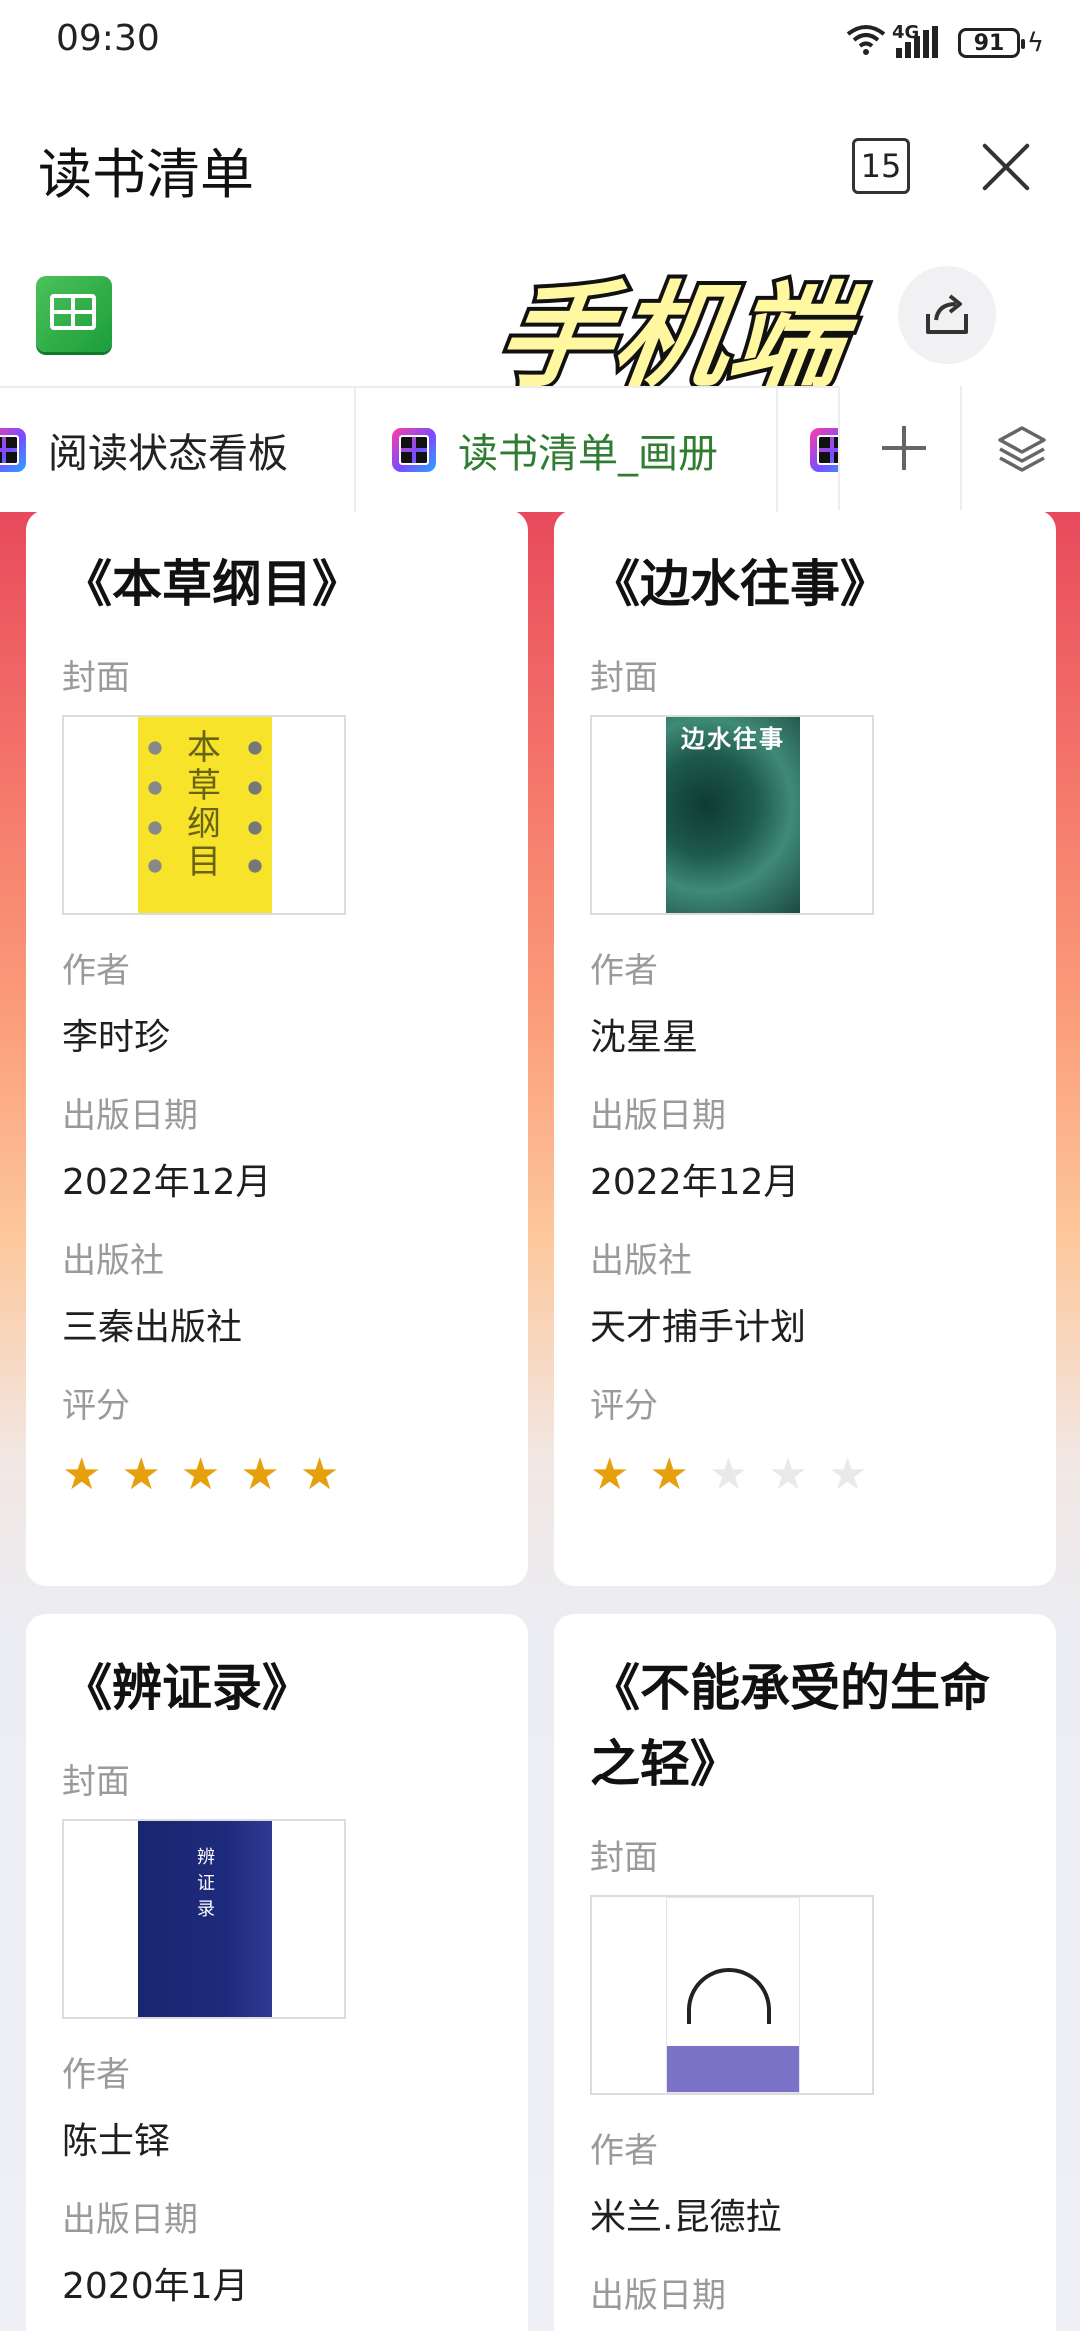 Image resolution: width=1080 pixels, height=2331 pixels. What do you see at coordinates (155, 2286) in the screenshot?
I see `date-value: 2020年1月` at bounding box center [155, 2286].